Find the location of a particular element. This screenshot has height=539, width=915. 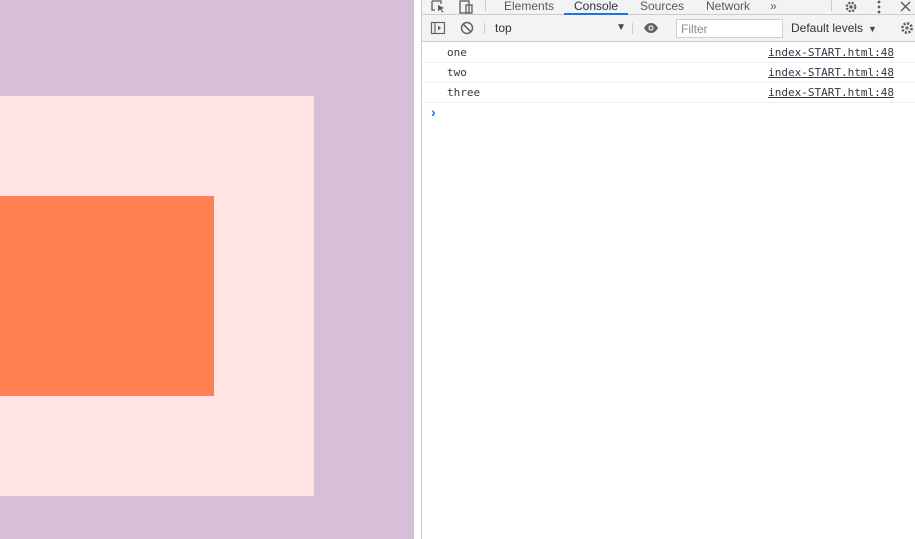

filter-input is located at coordinates (729, 28).